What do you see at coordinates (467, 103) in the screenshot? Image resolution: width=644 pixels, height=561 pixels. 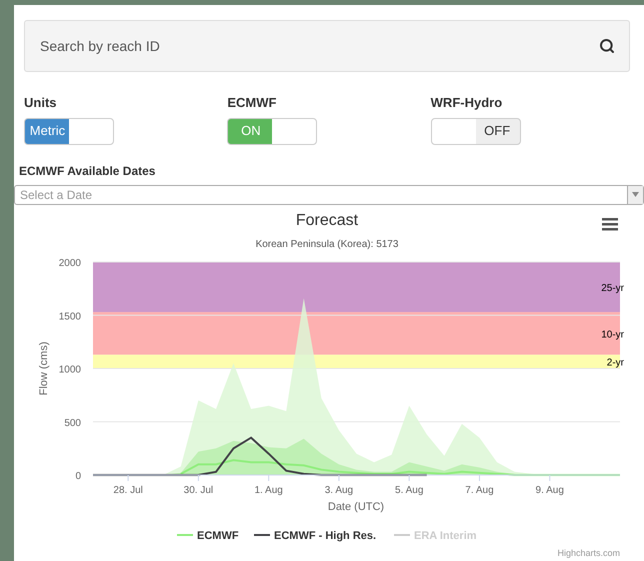 I see `toggle-label: WRF-Hydro` at bounding box center [467, 103].